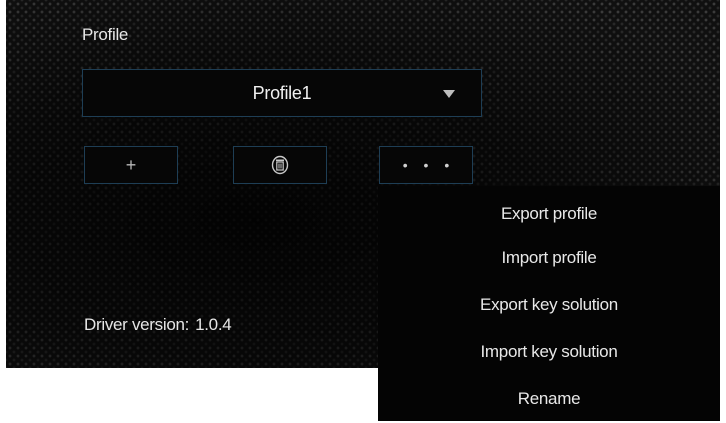 The image size is (726, 423). I want to click on plus-icon: +, so click(131, 165).